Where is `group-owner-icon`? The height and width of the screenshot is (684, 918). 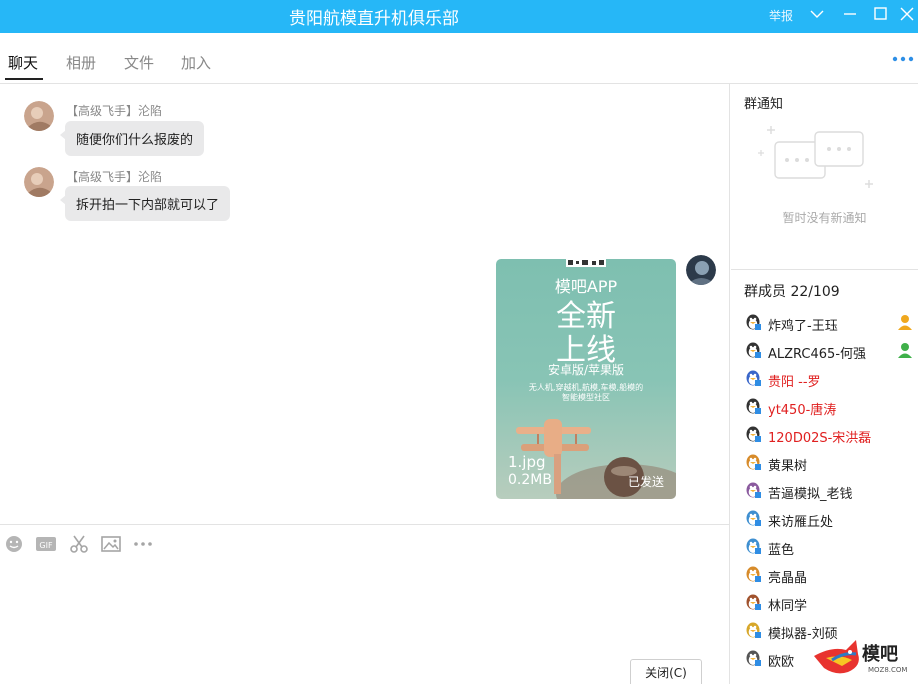
group-owner-icon is located at coordinates (905, 322).